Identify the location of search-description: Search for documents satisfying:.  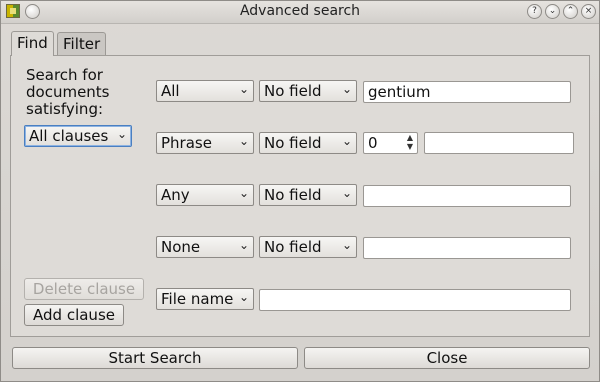
(86, 92).